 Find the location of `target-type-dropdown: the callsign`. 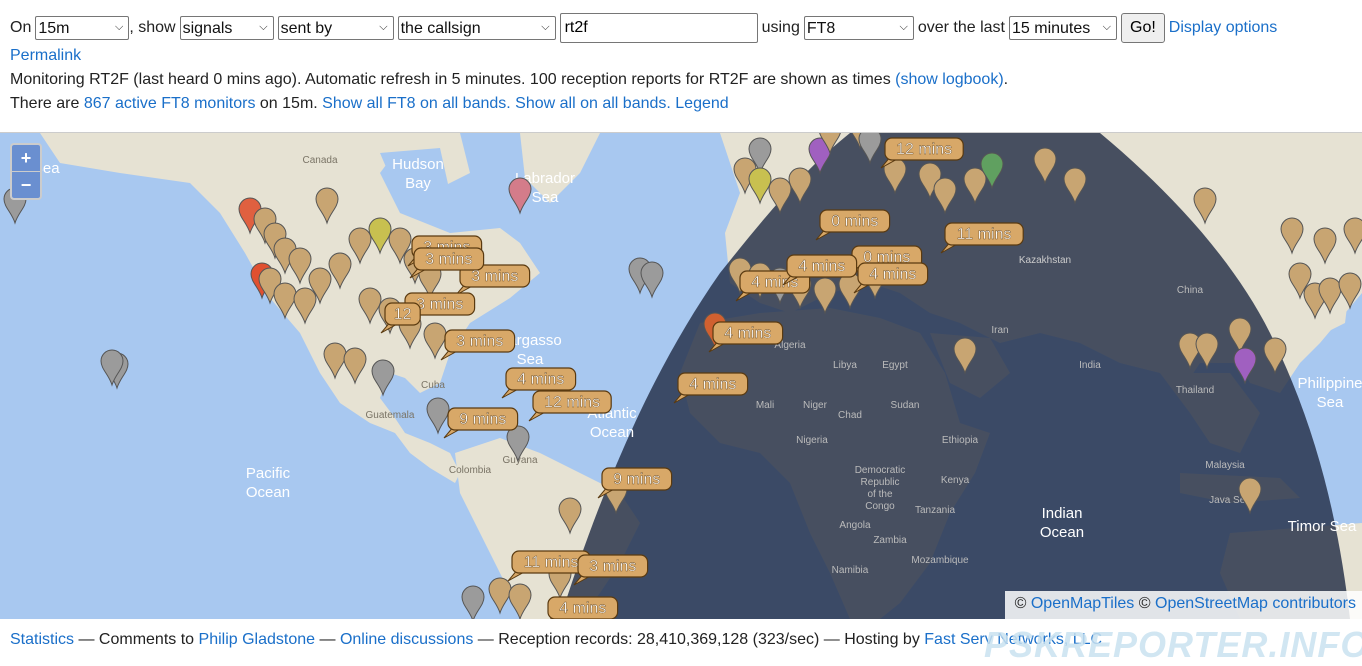

target-type-dropdown: the callsign is located at coordinates (476, 28).